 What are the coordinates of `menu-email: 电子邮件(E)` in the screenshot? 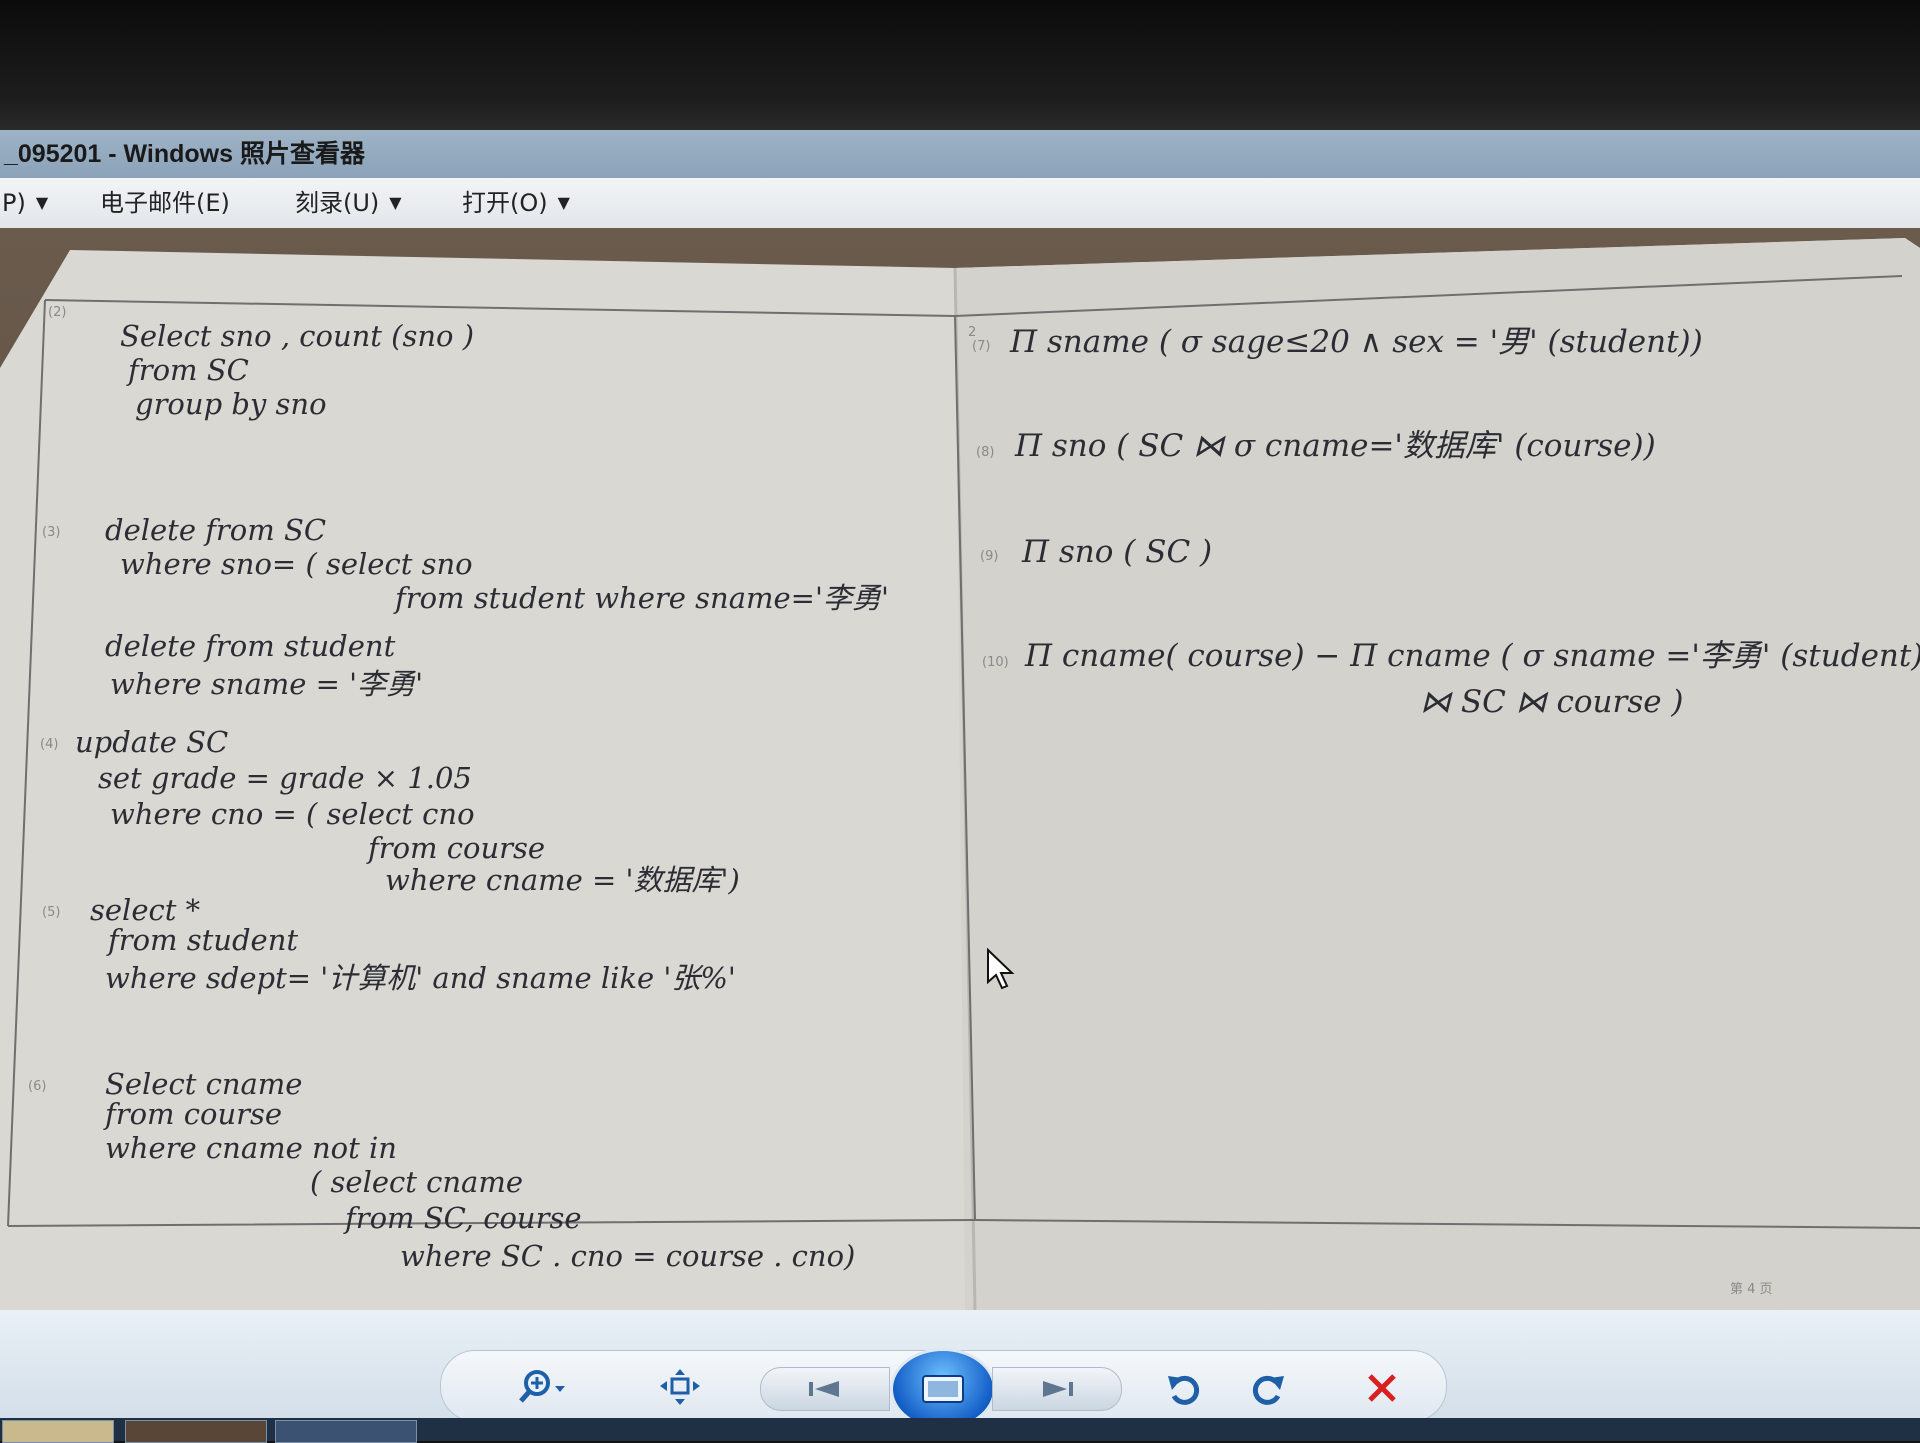 It's located at (165, 203).